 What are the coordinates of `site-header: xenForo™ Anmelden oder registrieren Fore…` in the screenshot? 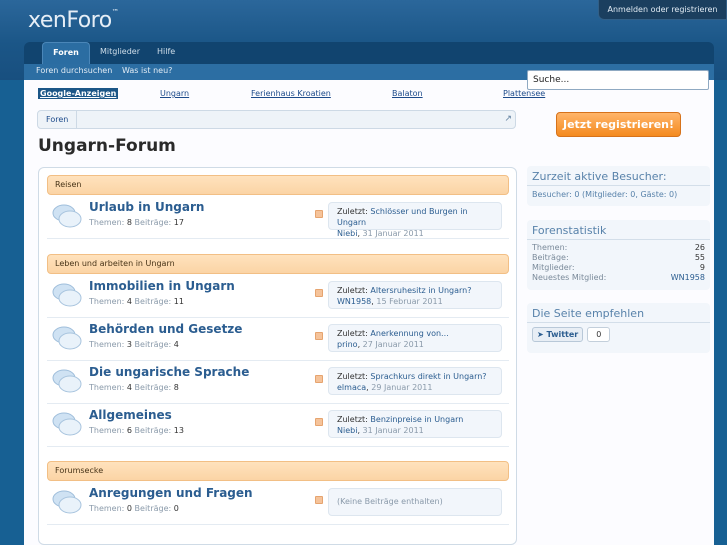 It's located at (363, 40).